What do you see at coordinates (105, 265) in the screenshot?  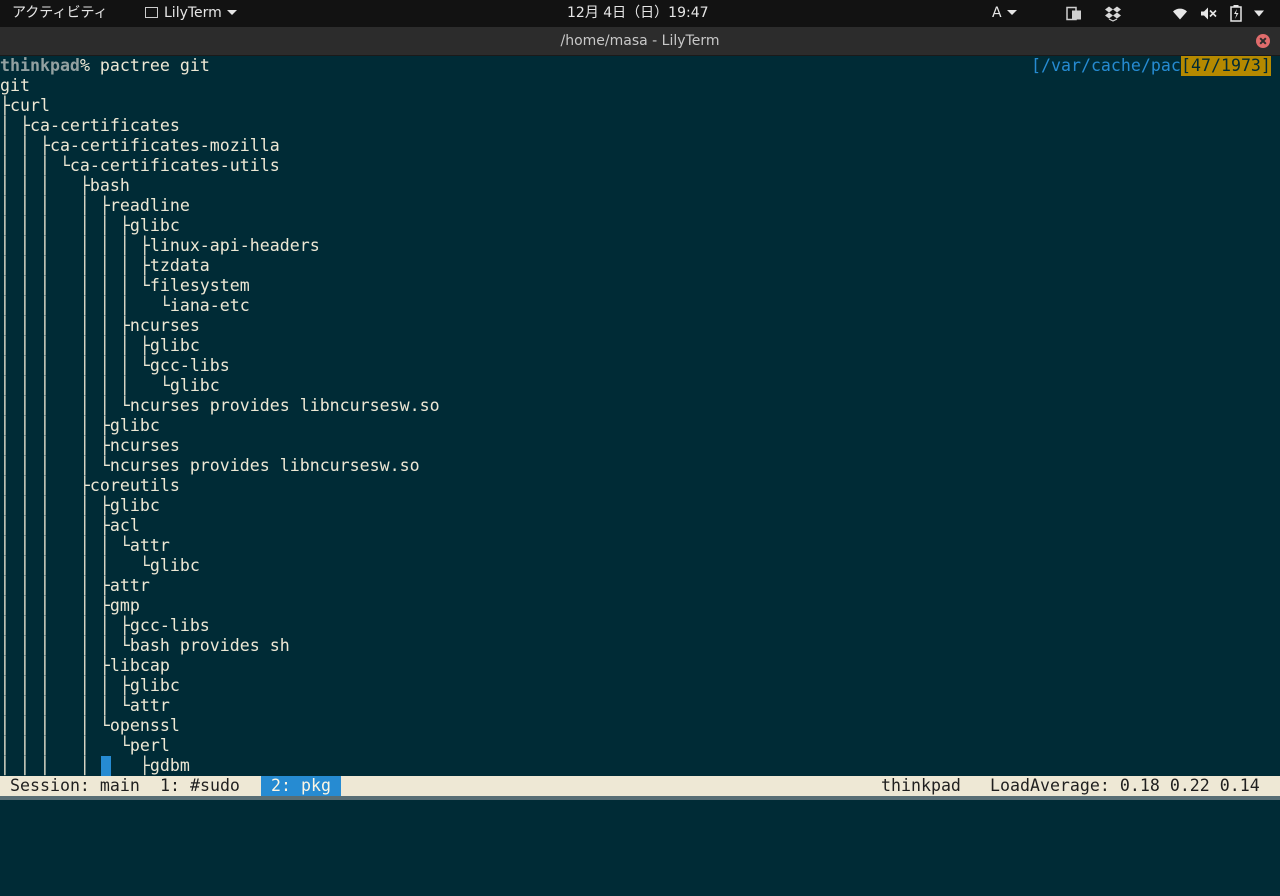 I see `tree-line: │ │ │ │ │ │ ├tzdata` at bounding box center [105, 265].